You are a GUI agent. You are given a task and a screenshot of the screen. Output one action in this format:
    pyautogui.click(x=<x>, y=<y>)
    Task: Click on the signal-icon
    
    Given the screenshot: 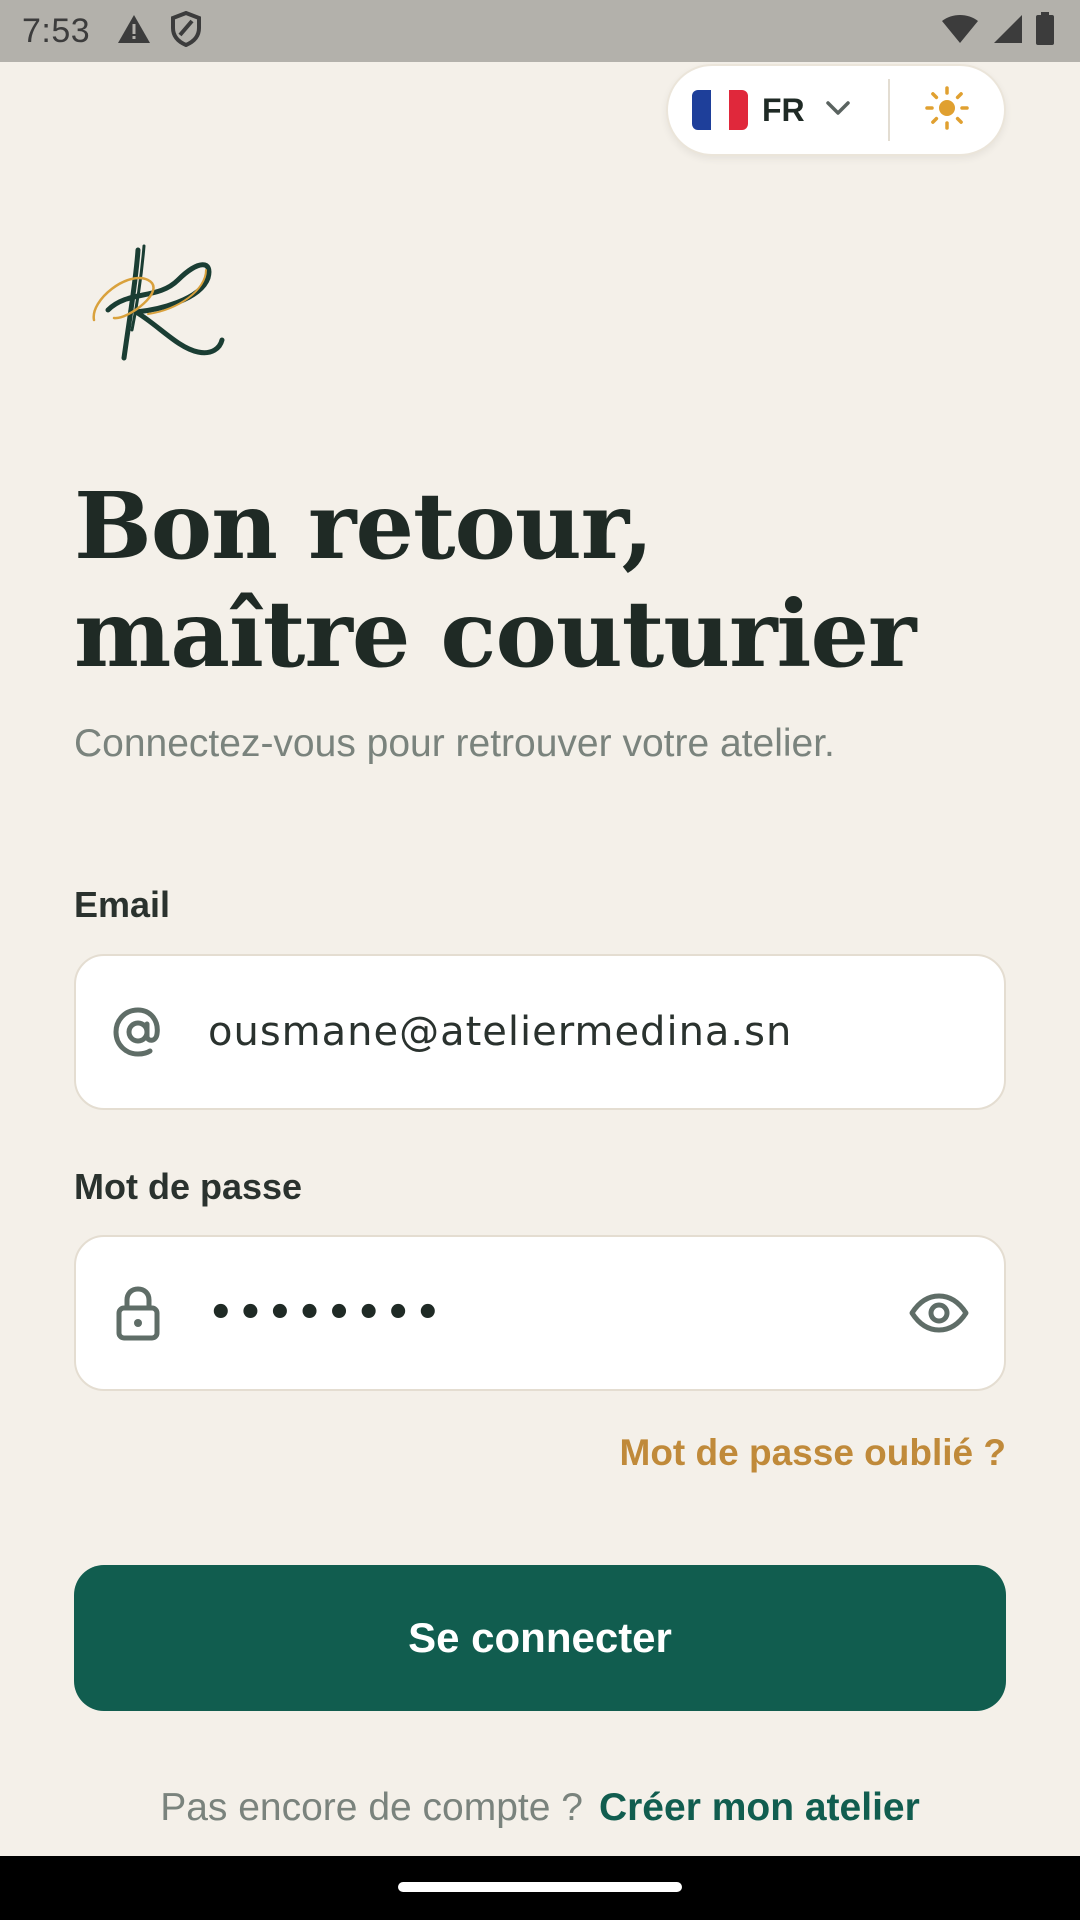 What is the action you would take?
    pyautogui.click(x=1007, y=31)
    